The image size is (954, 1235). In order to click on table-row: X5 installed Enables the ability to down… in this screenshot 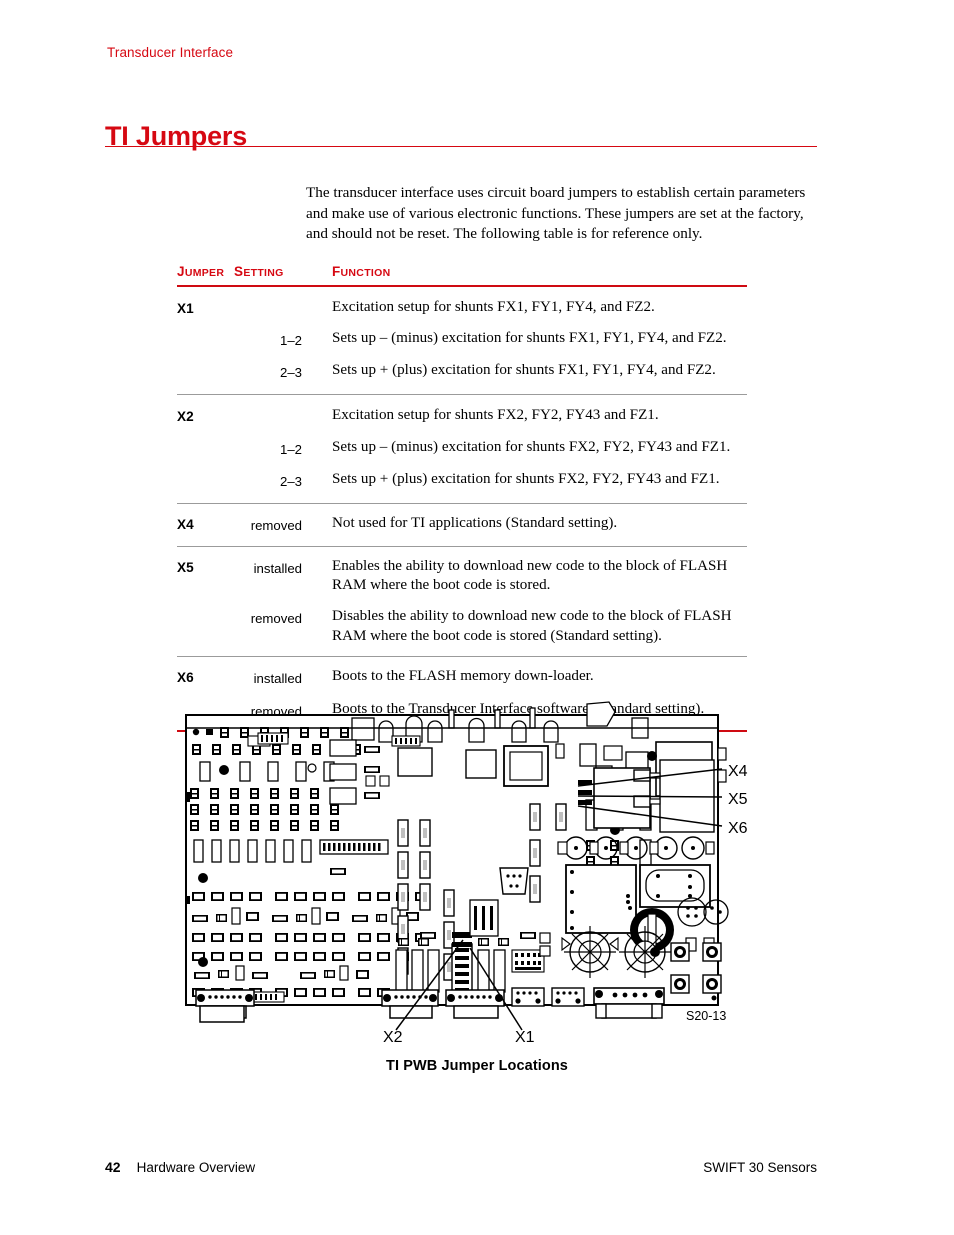, I will do `click(462, 571)`.